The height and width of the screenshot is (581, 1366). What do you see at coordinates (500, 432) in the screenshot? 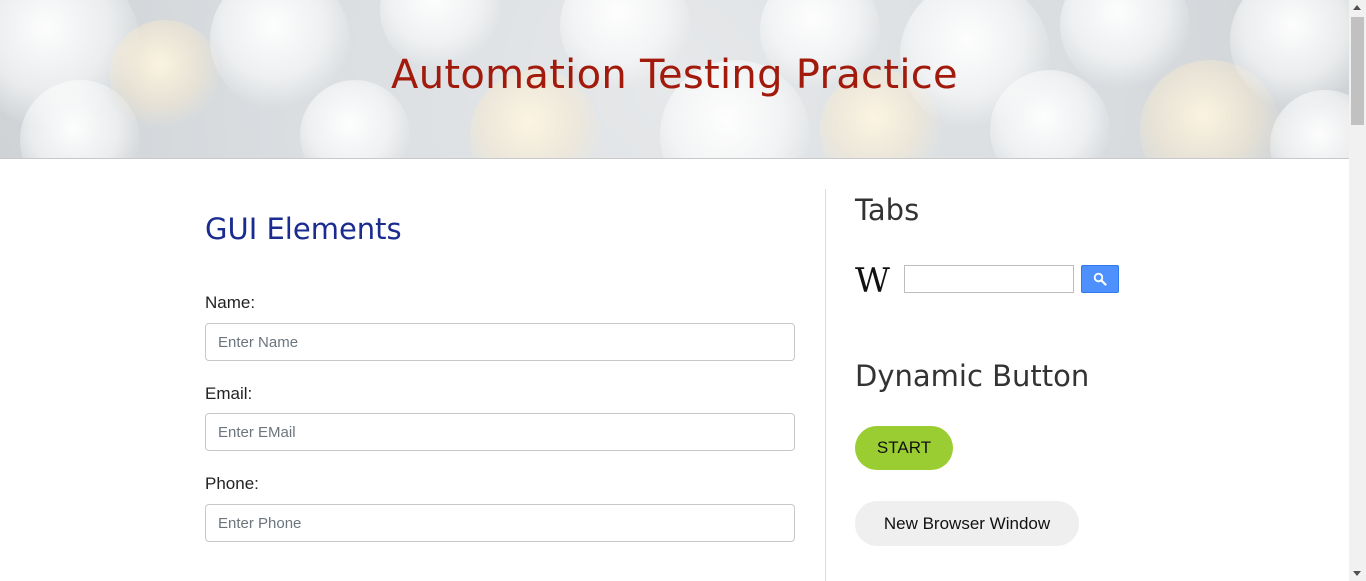
I see `email-input` at bounding box center [500, 432].